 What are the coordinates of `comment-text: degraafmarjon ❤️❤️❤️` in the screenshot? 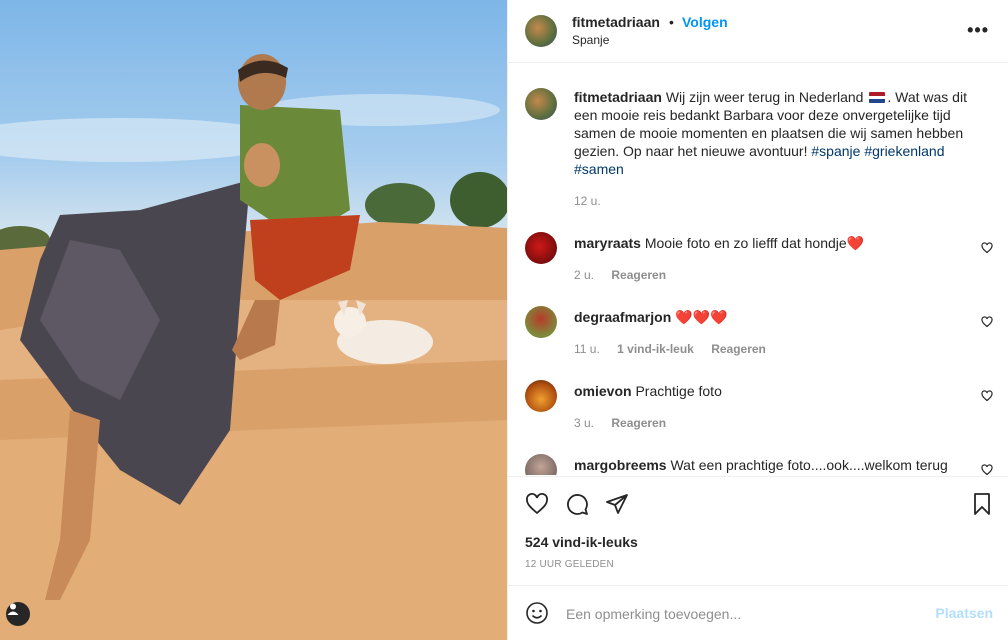 It's located at (779, 317).